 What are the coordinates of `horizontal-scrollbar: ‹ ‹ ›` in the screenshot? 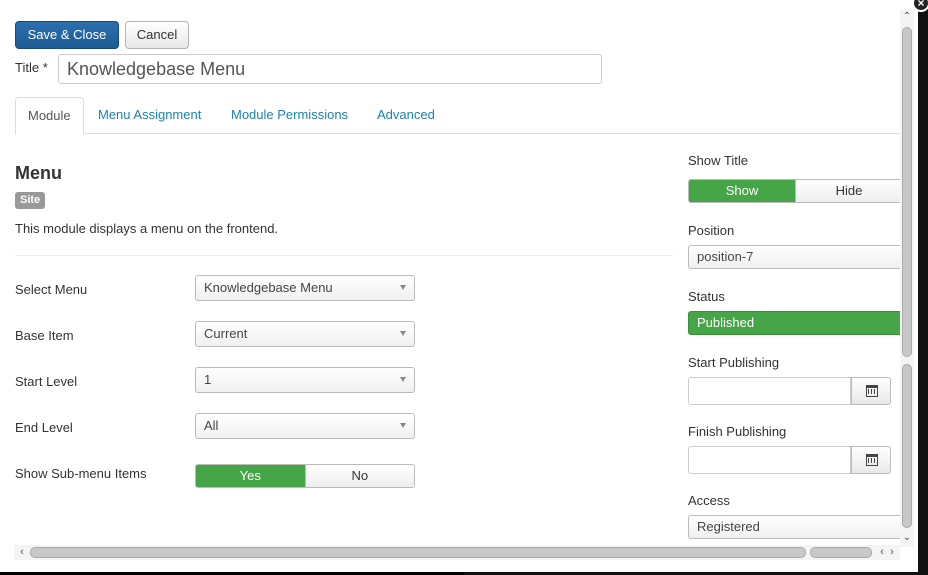 It's located at (457, 552).